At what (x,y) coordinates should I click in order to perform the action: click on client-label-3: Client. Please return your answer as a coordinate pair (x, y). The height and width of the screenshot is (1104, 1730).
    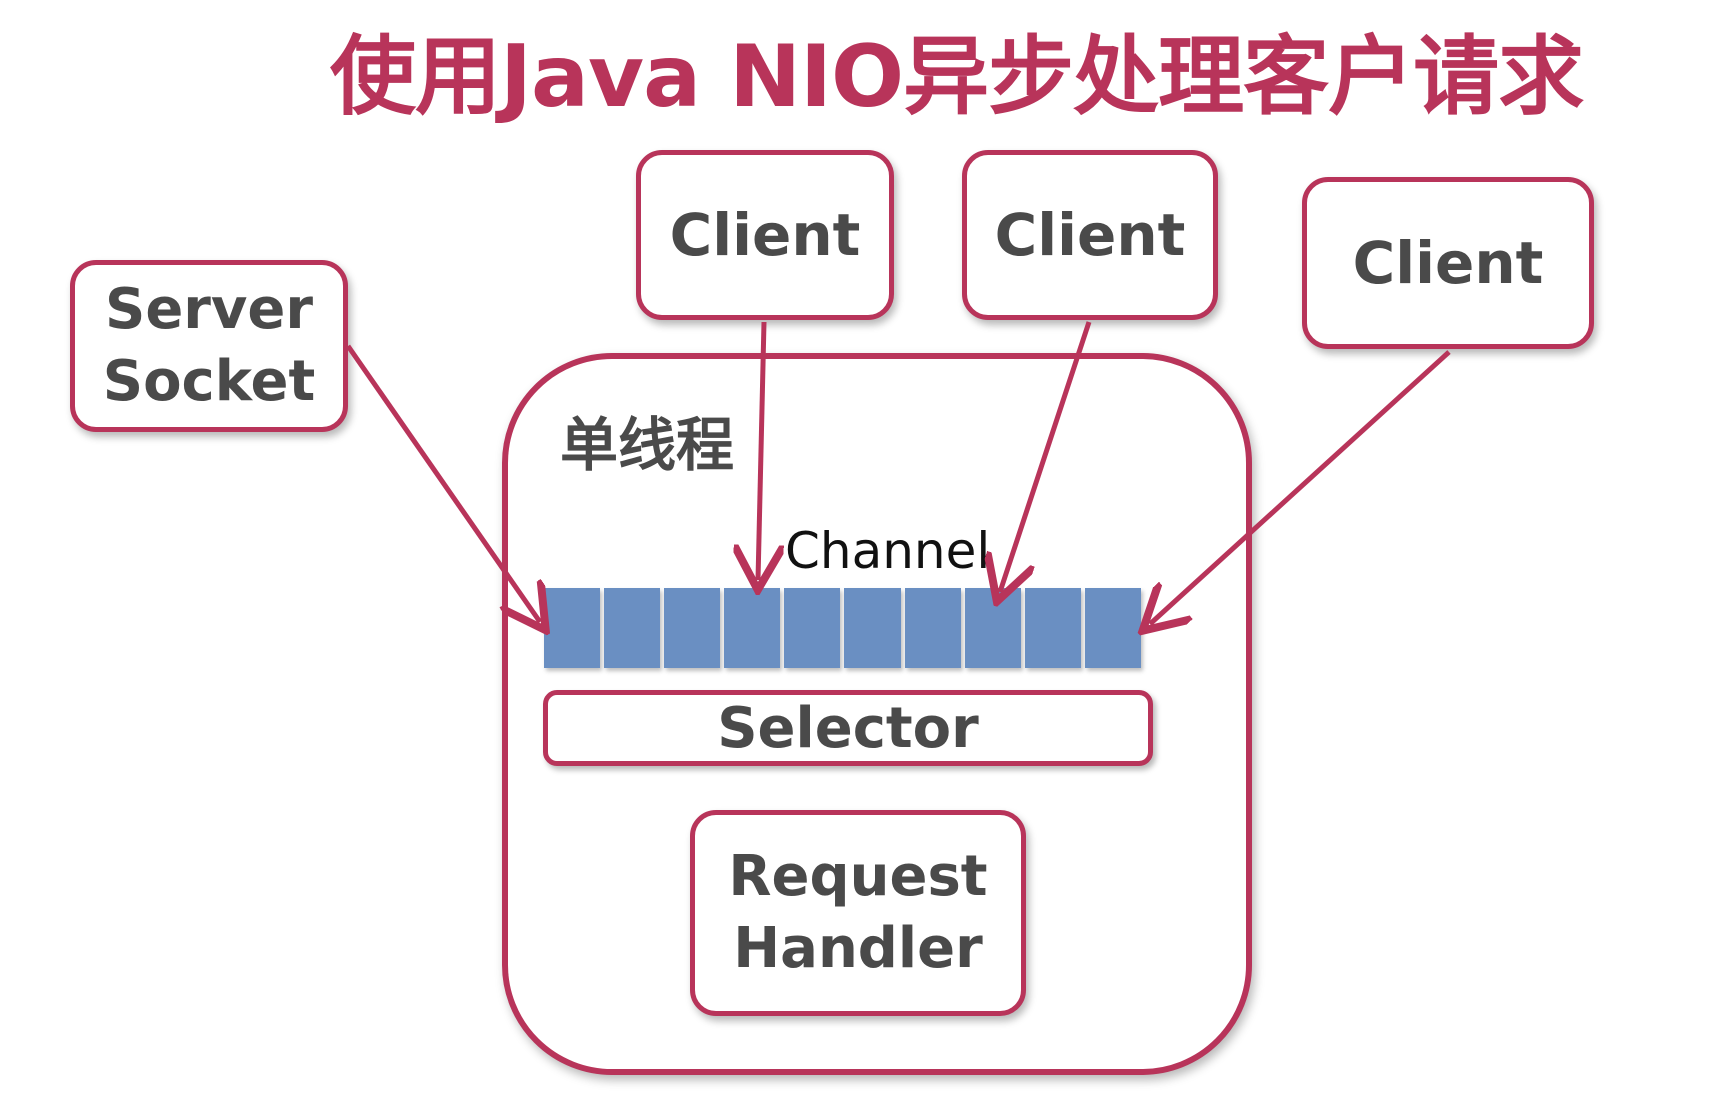
    Looking at the image, I should click on (1448, 263).